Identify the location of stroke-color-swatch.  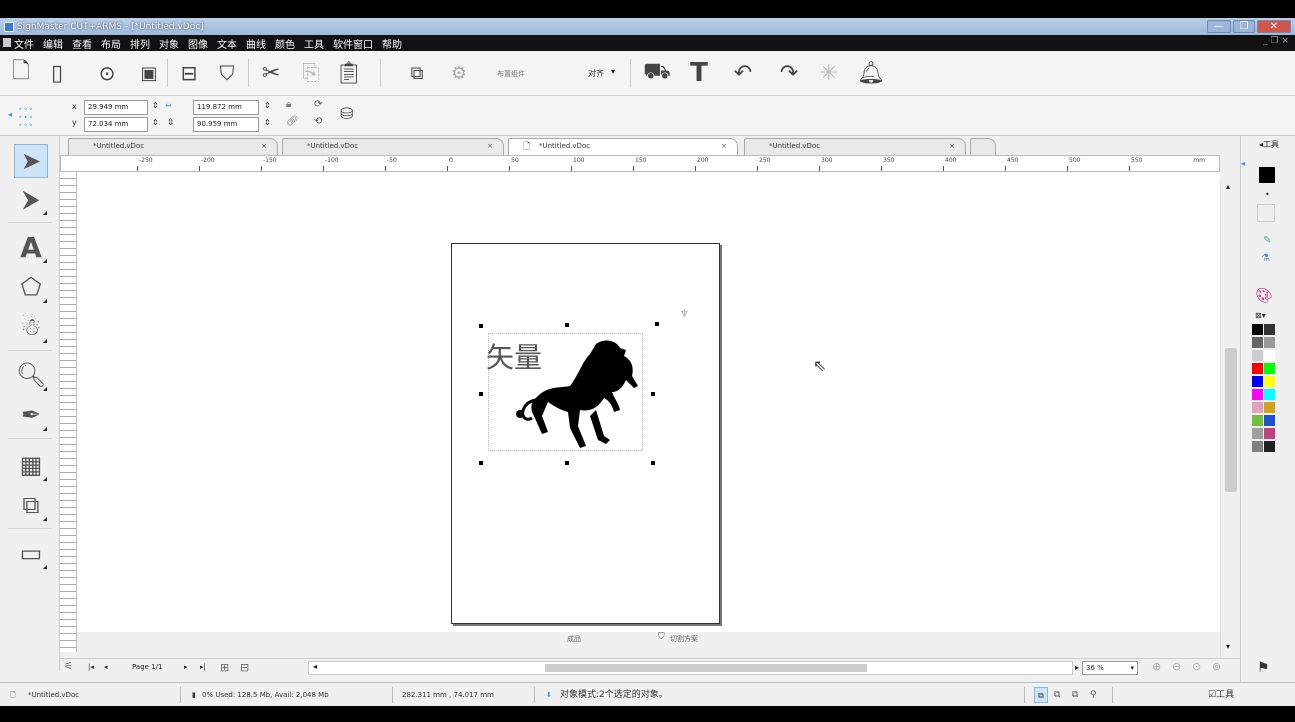
(1266, 213).